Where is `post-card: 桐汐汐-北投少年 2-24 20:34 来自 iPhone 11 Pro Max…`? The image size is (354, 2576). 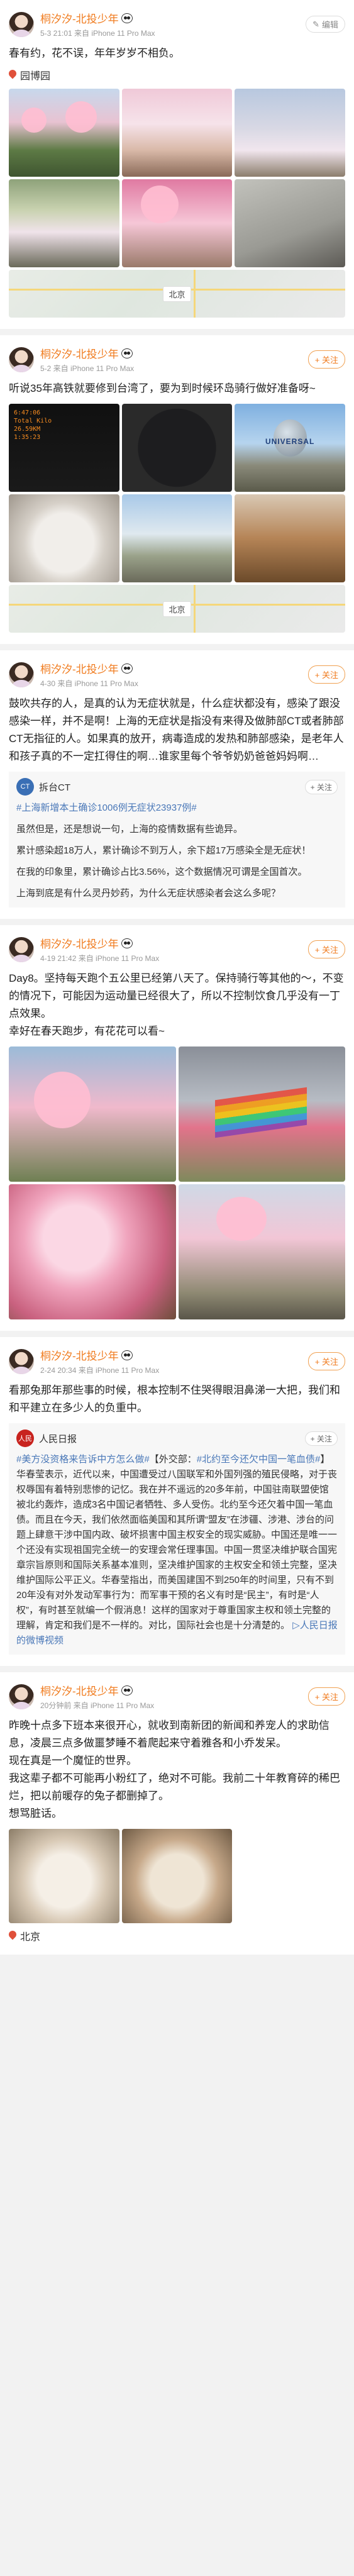
post-card: 桐汐汐-北投少年 2-24 20:34 来自 iPhone 11 Pro Max… is located at coordinates (177, 1501).